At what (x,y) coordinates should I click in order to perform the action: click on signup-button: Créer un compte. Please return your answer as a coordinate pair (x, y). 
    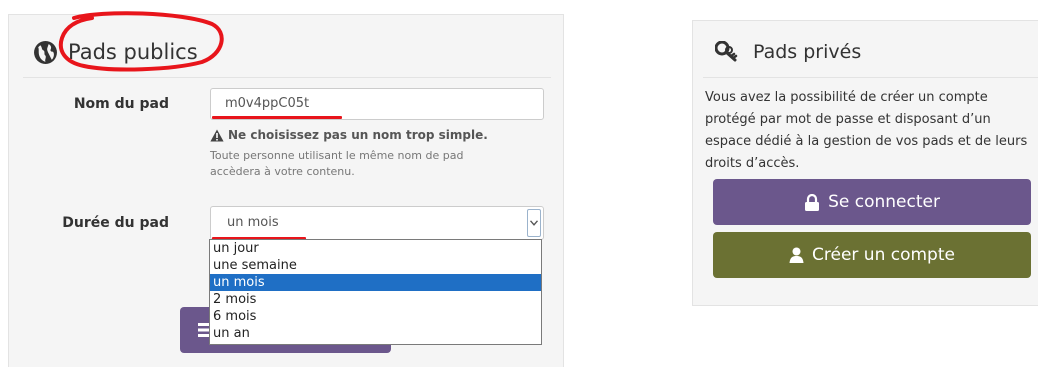
    Looking at the image, I should click on (872, 255).